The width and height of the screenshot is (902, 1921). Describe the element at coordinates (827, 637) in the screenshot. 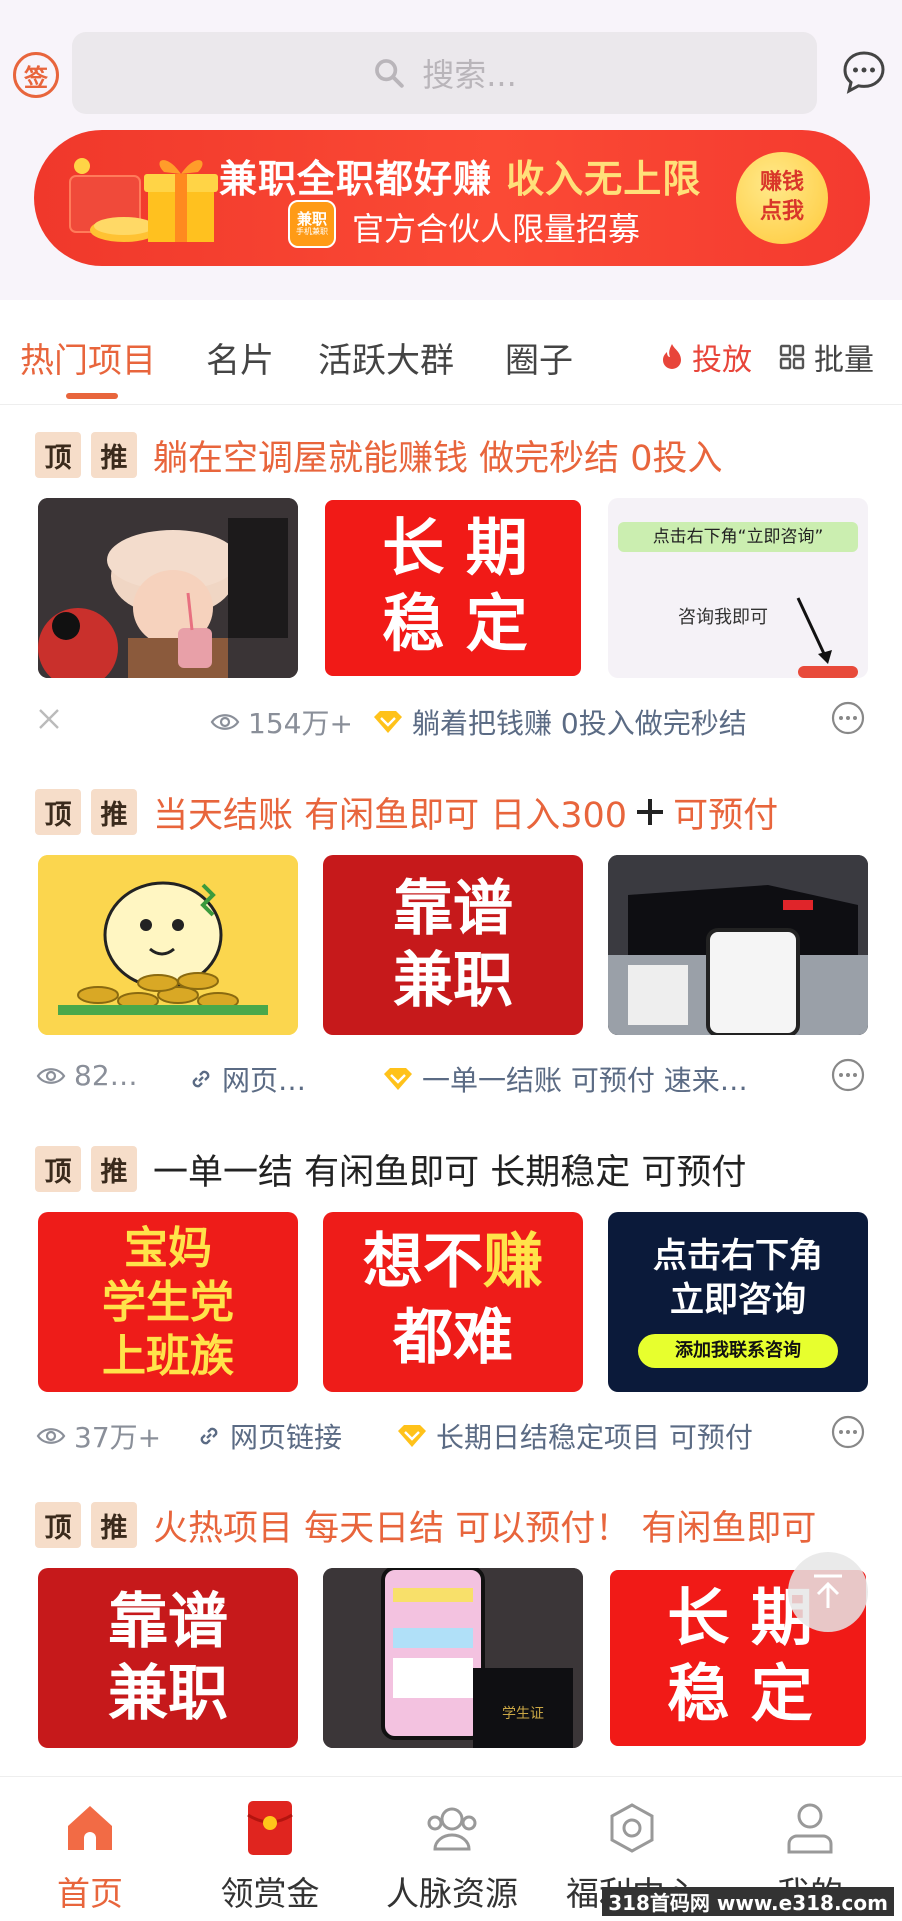

I see `arrow-graphic` at that location.